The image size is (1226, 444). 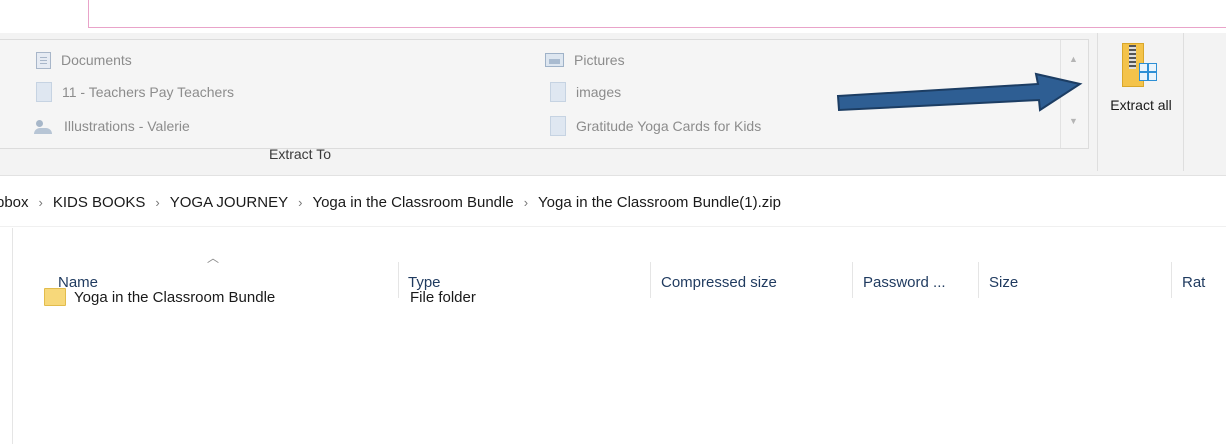 What do you see at coordinates (127, 126) in the screenshot?
I see `gallery-item-label: Illustrations - Valerie` at bounding box center [127, 126].